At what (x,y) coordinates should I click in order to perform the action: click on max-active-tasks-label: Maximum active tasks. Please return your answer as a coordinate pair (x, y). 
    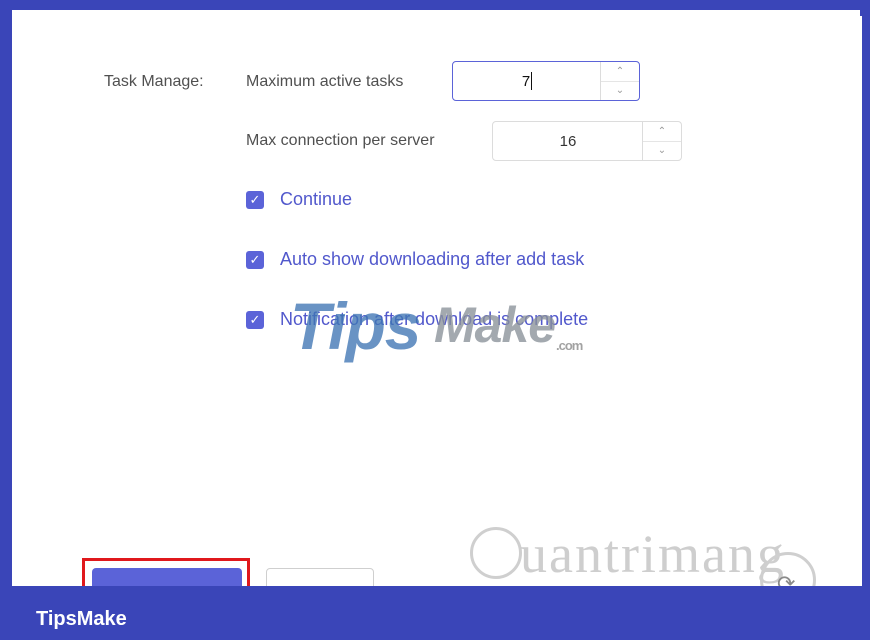
    Looking at the image, I should click on (325, 81).